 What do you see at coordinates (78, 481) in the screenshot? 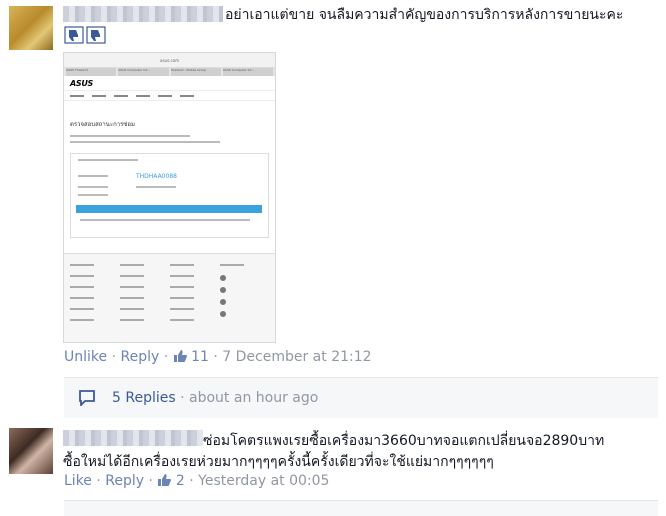
I see `like-link: Like` at bounding box center [78, 481].